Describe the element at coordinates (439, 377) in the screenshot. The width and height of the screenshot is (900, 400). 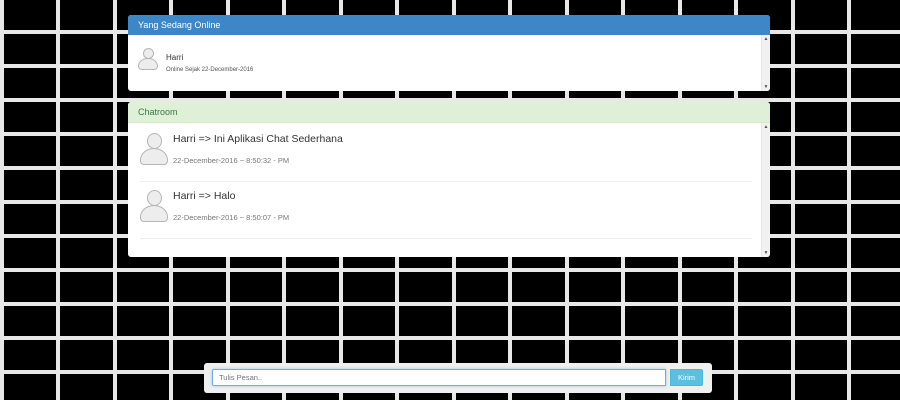
I see `message-input` at that location.